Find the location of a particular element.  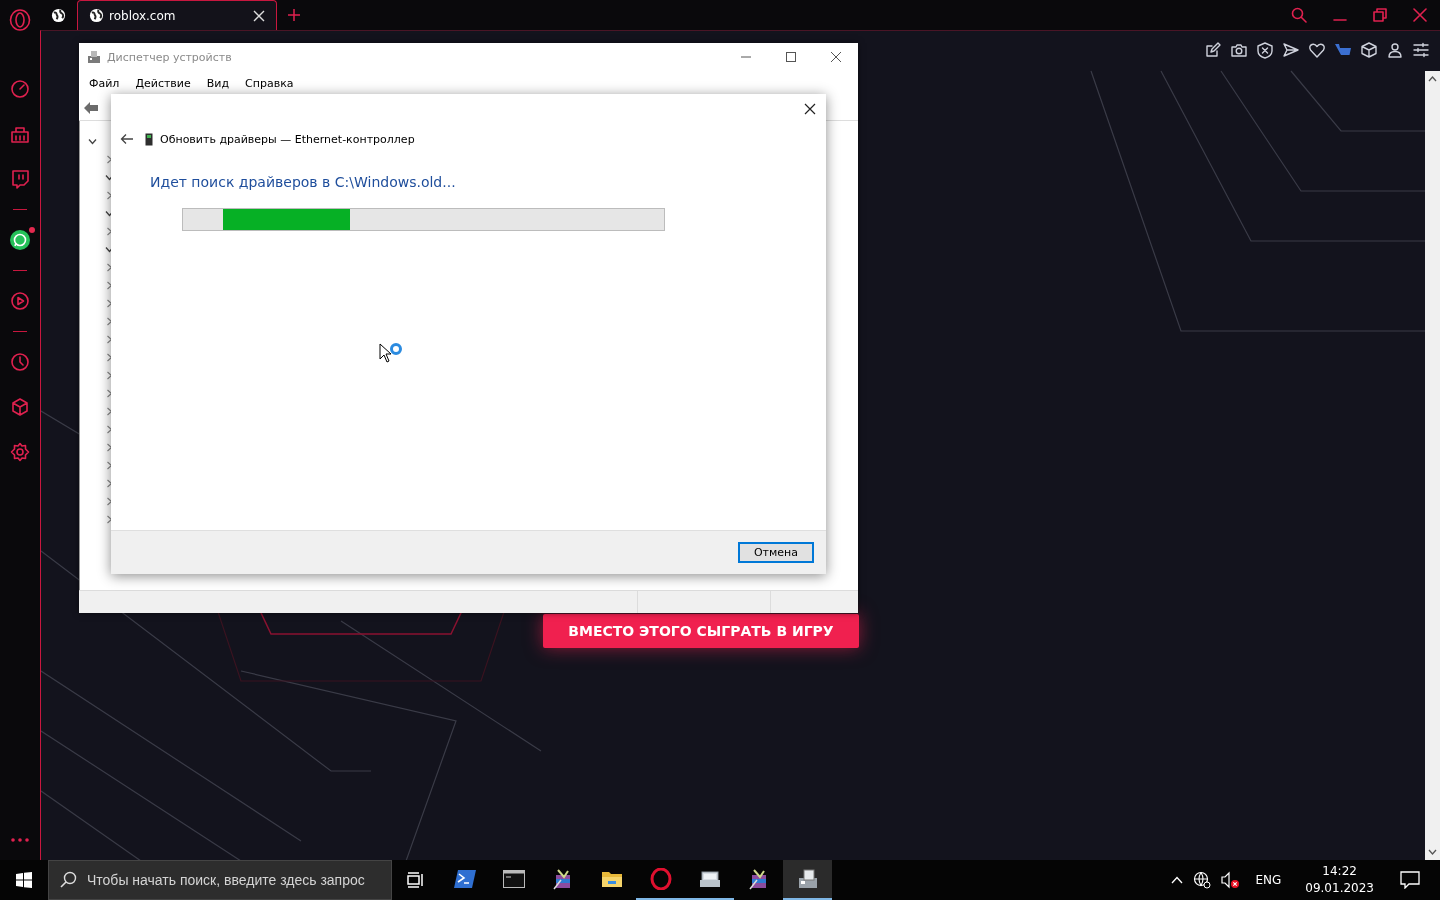

settings-button is located at coordinates (20, 452).